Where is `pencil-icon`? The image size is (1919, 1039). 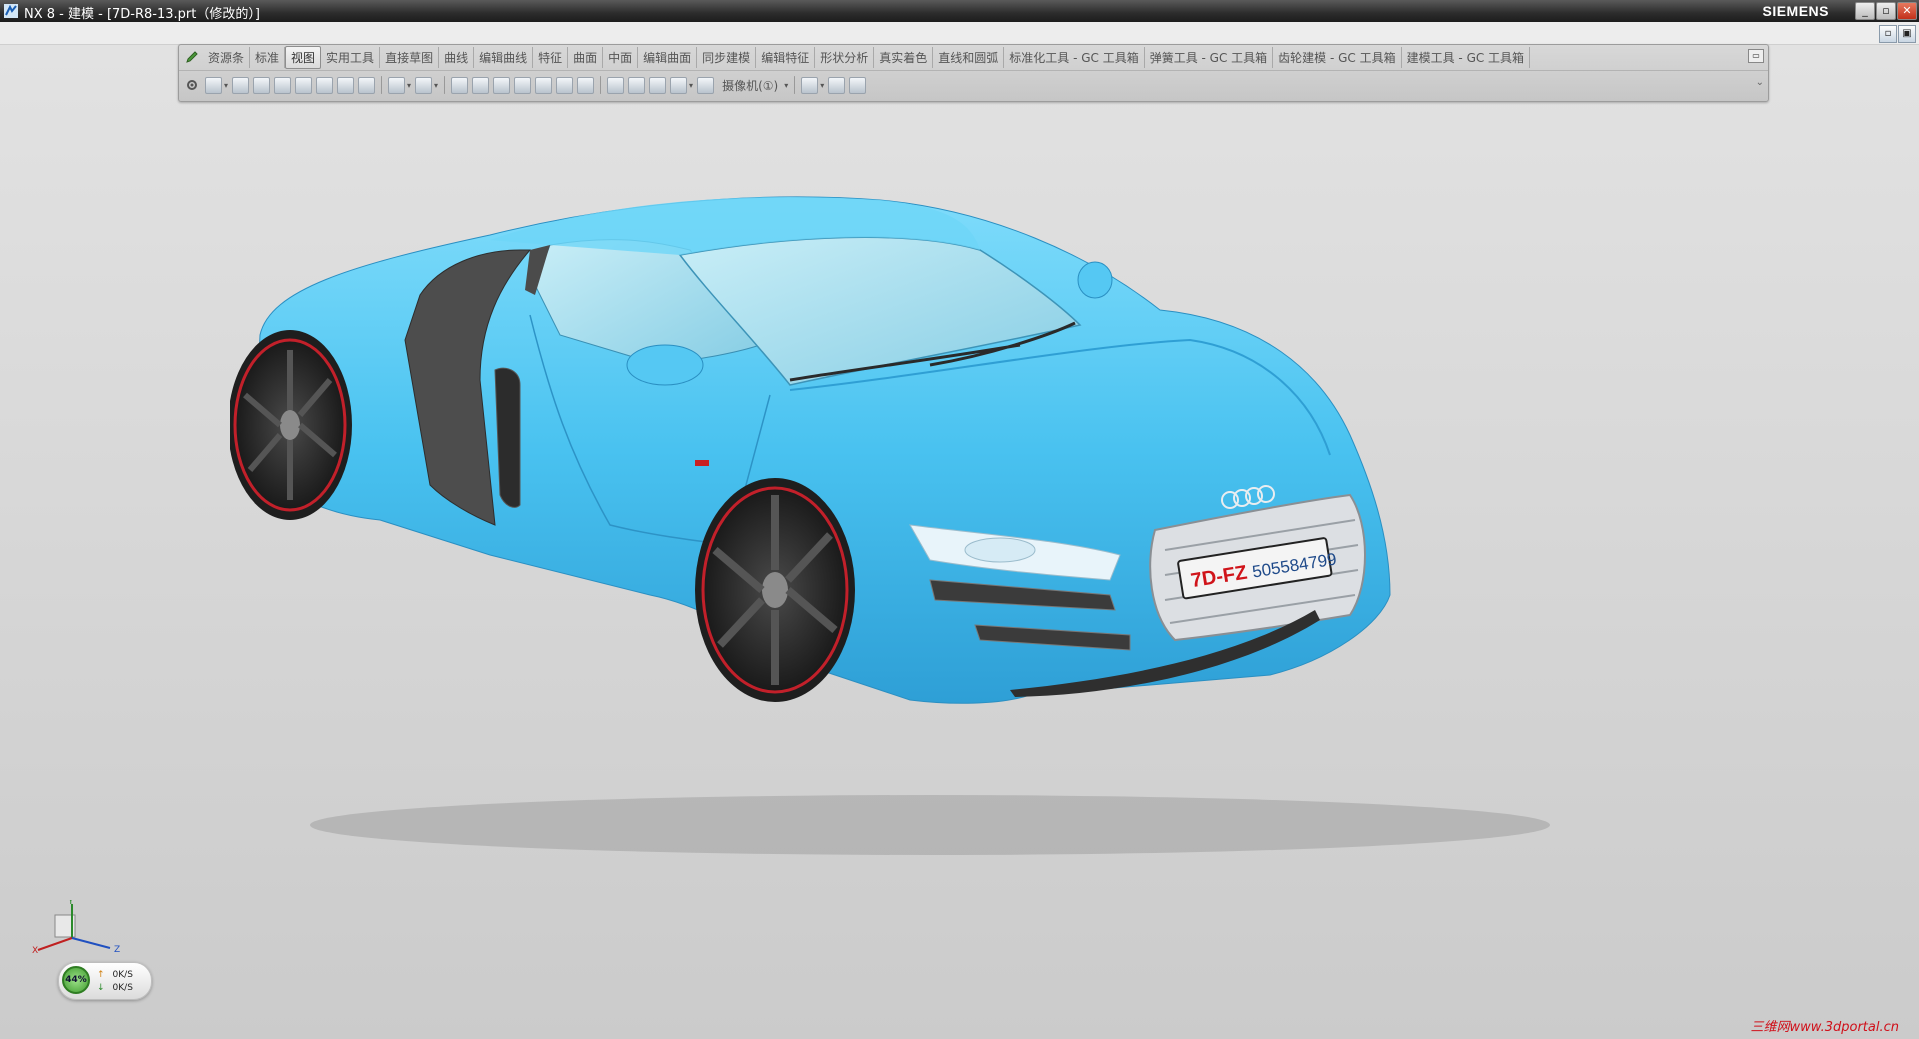 pencil-icon is located at coordinates (192, 57).